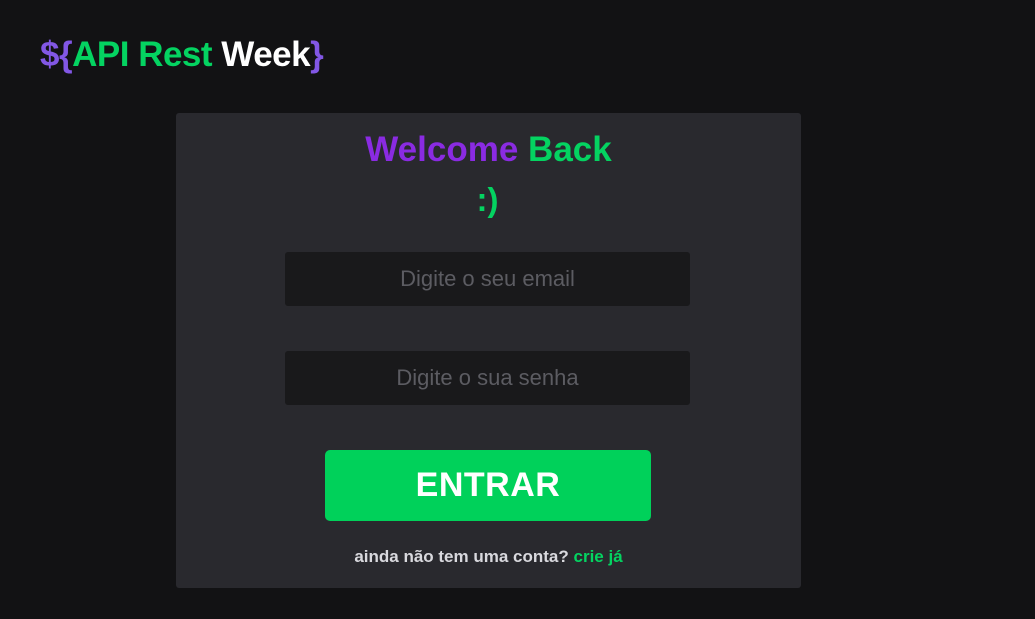 The width and height of the screenshot is (1035, 619). What do you see at coordinates (461, 556) in the screenshot?
I see `signup-text: ainda não tem uma conta?` at bounding box center [461, 556].